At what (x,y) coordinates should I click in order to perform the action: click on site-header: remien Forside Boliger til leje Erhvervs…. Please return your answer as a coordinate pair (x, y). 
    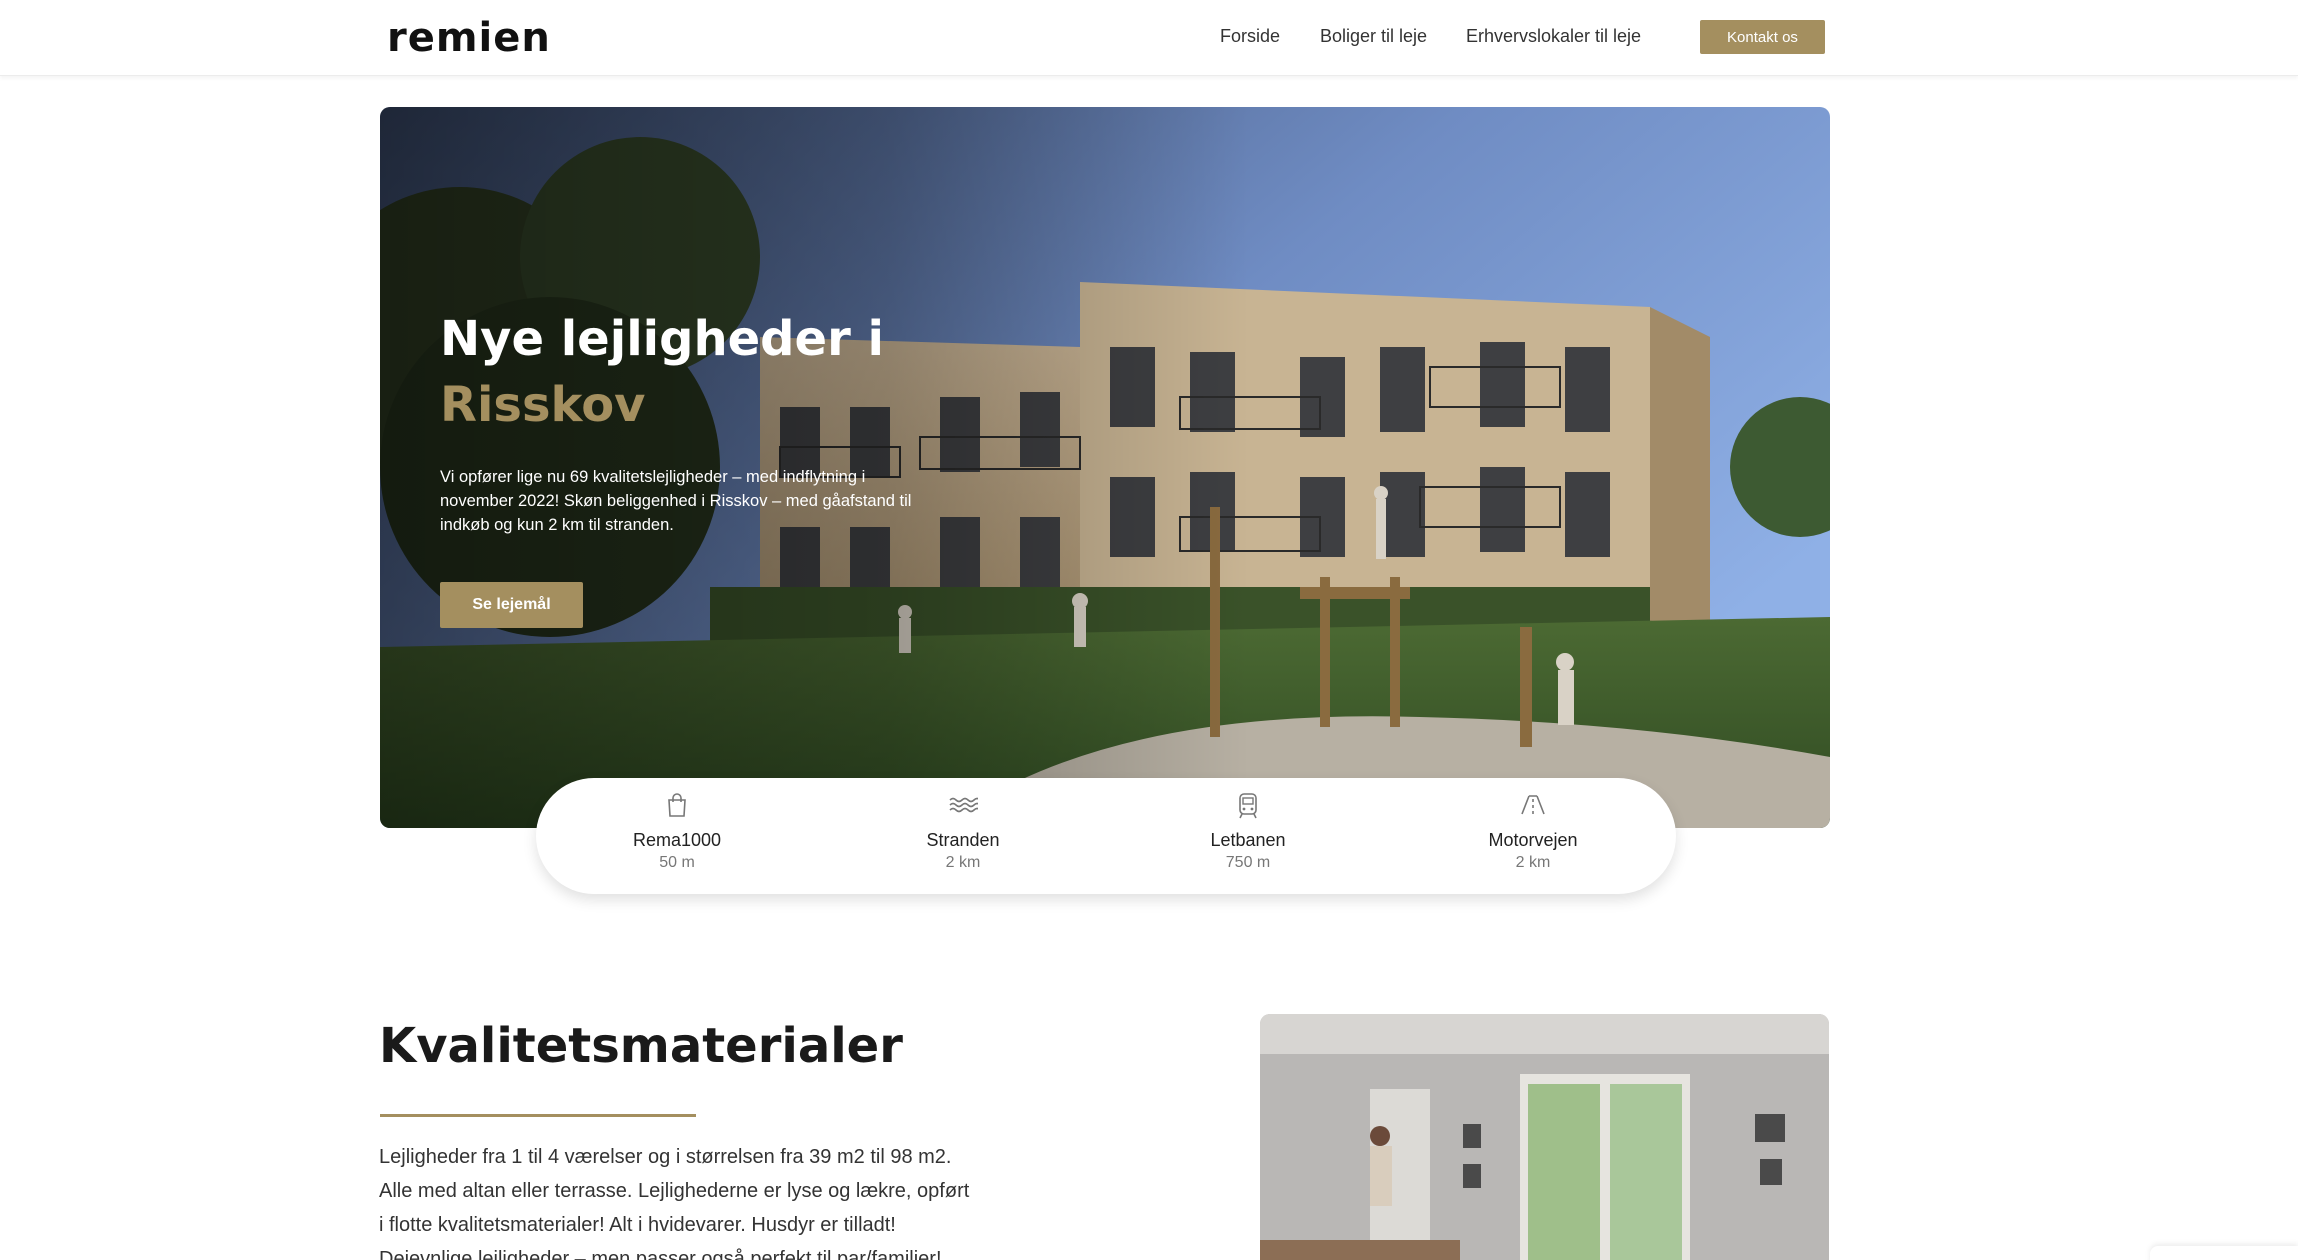
    Looking at the image, I should click on (1149, 38).